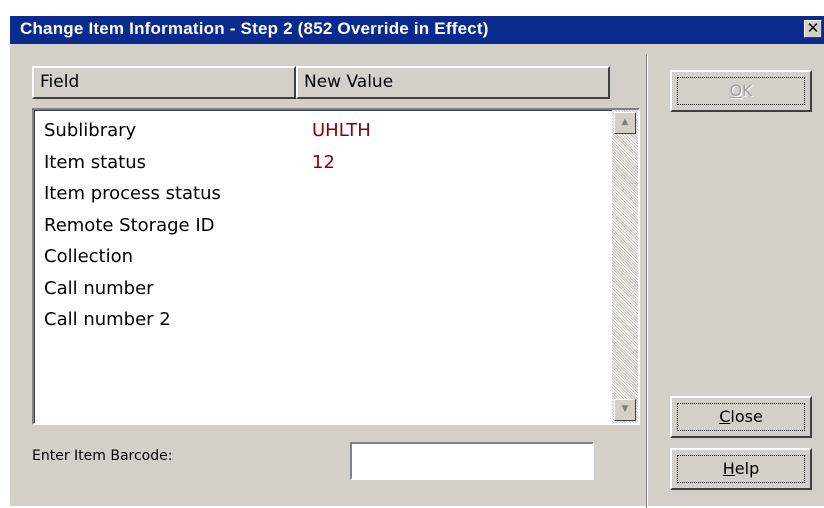  I want to click on field-name: Collection, so click(89, 256).